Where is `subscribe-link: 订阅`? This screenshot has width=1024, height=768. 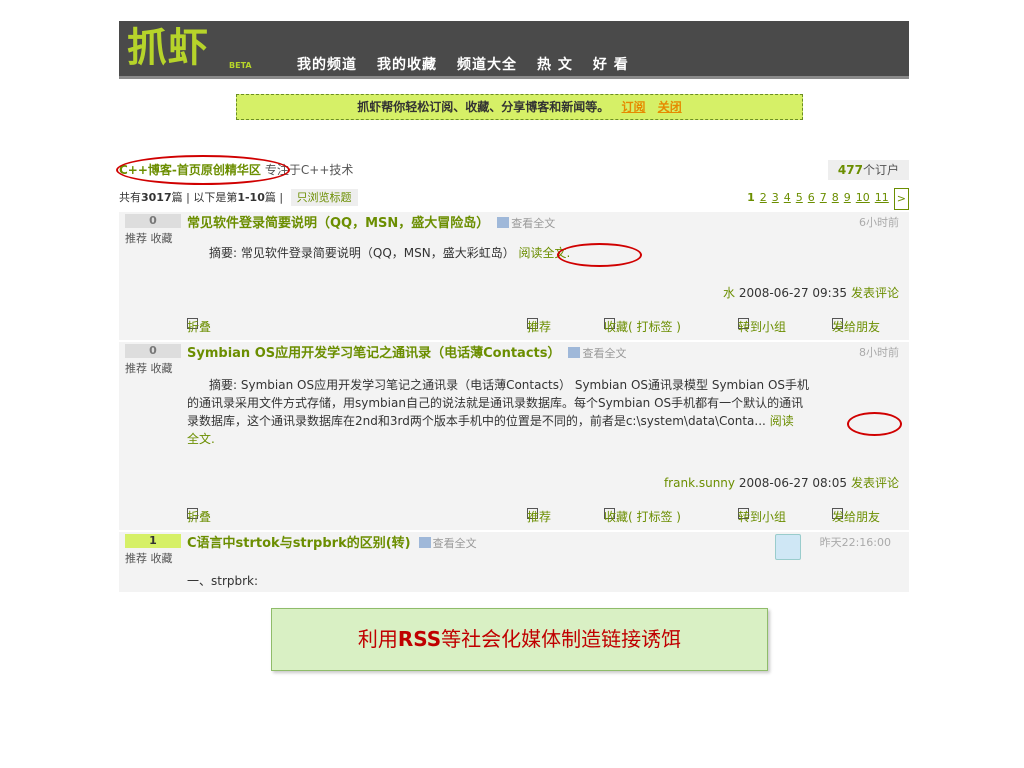
subscribe-link: 订阅 is located at coordinates (633, 107).